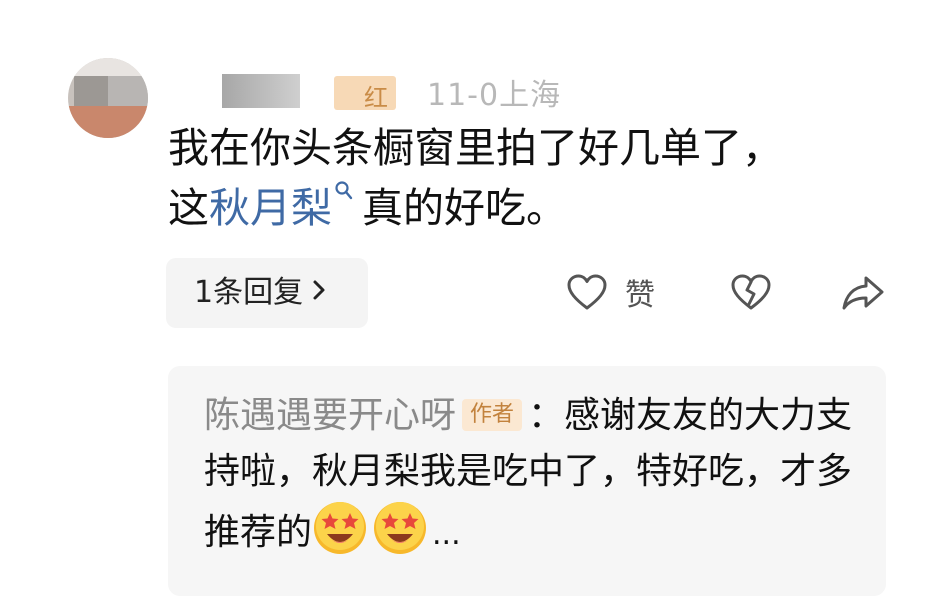 The image size is (946, 596). What do you see at coordinates (464, 208) in the screenshot?
I see `comment-line-2-suffix: 真的好吃。` at bounding box center [464, 208].